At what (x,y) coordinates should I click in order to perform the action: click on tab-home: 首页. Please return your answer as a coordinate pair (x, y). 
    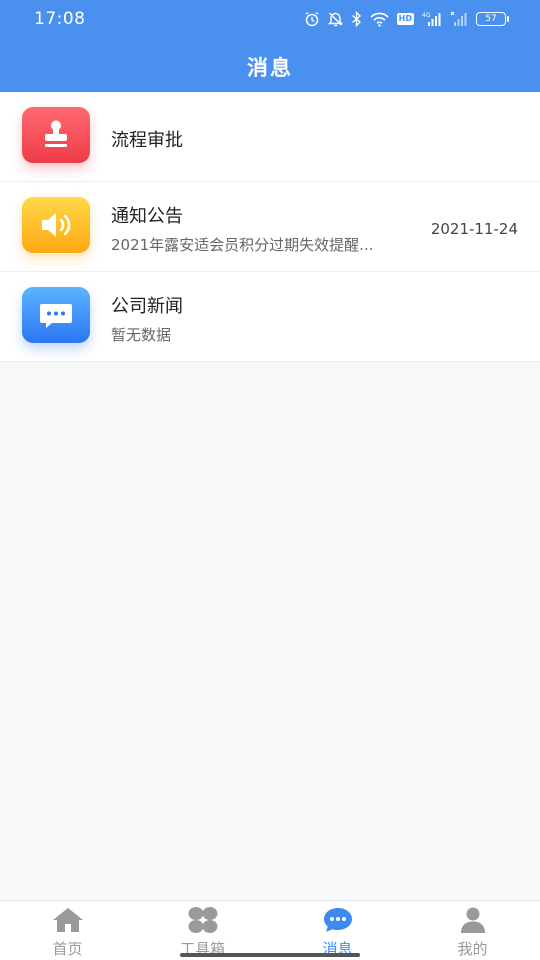
    Looking at the image, I should click on (67, 930).